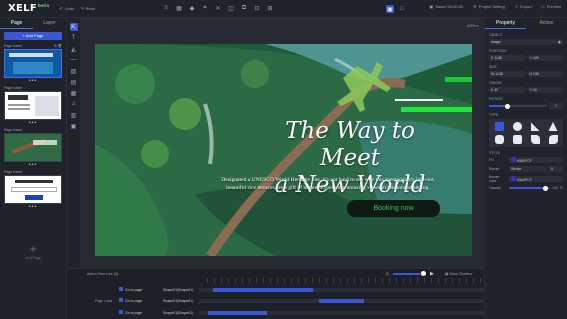  What do you see at coordinates (546, 23) in the screenshot?
I see `tab-action: Action` at bounding box center [546, 23].